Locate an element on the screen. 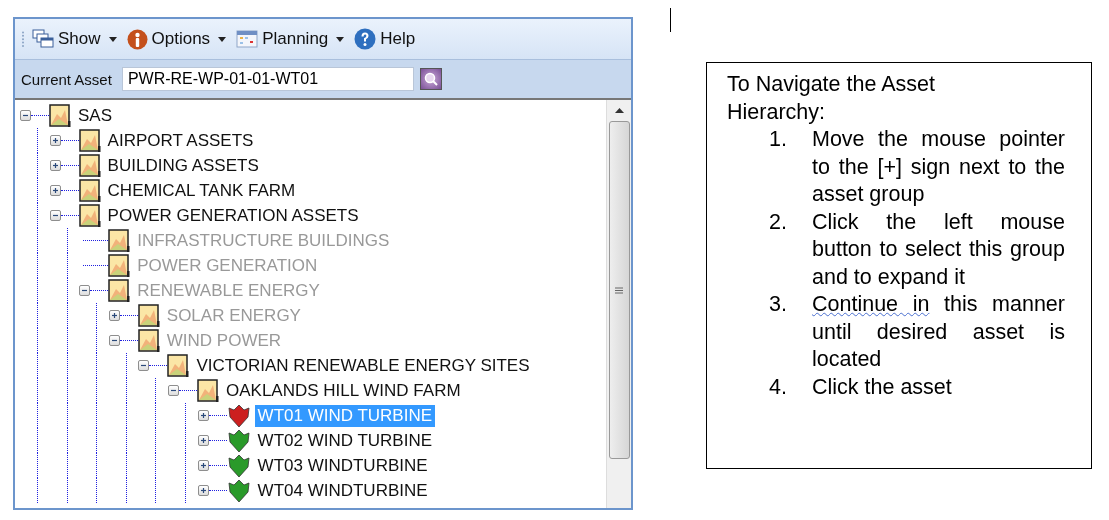  grip-icon is located at coordinates (23, 39).